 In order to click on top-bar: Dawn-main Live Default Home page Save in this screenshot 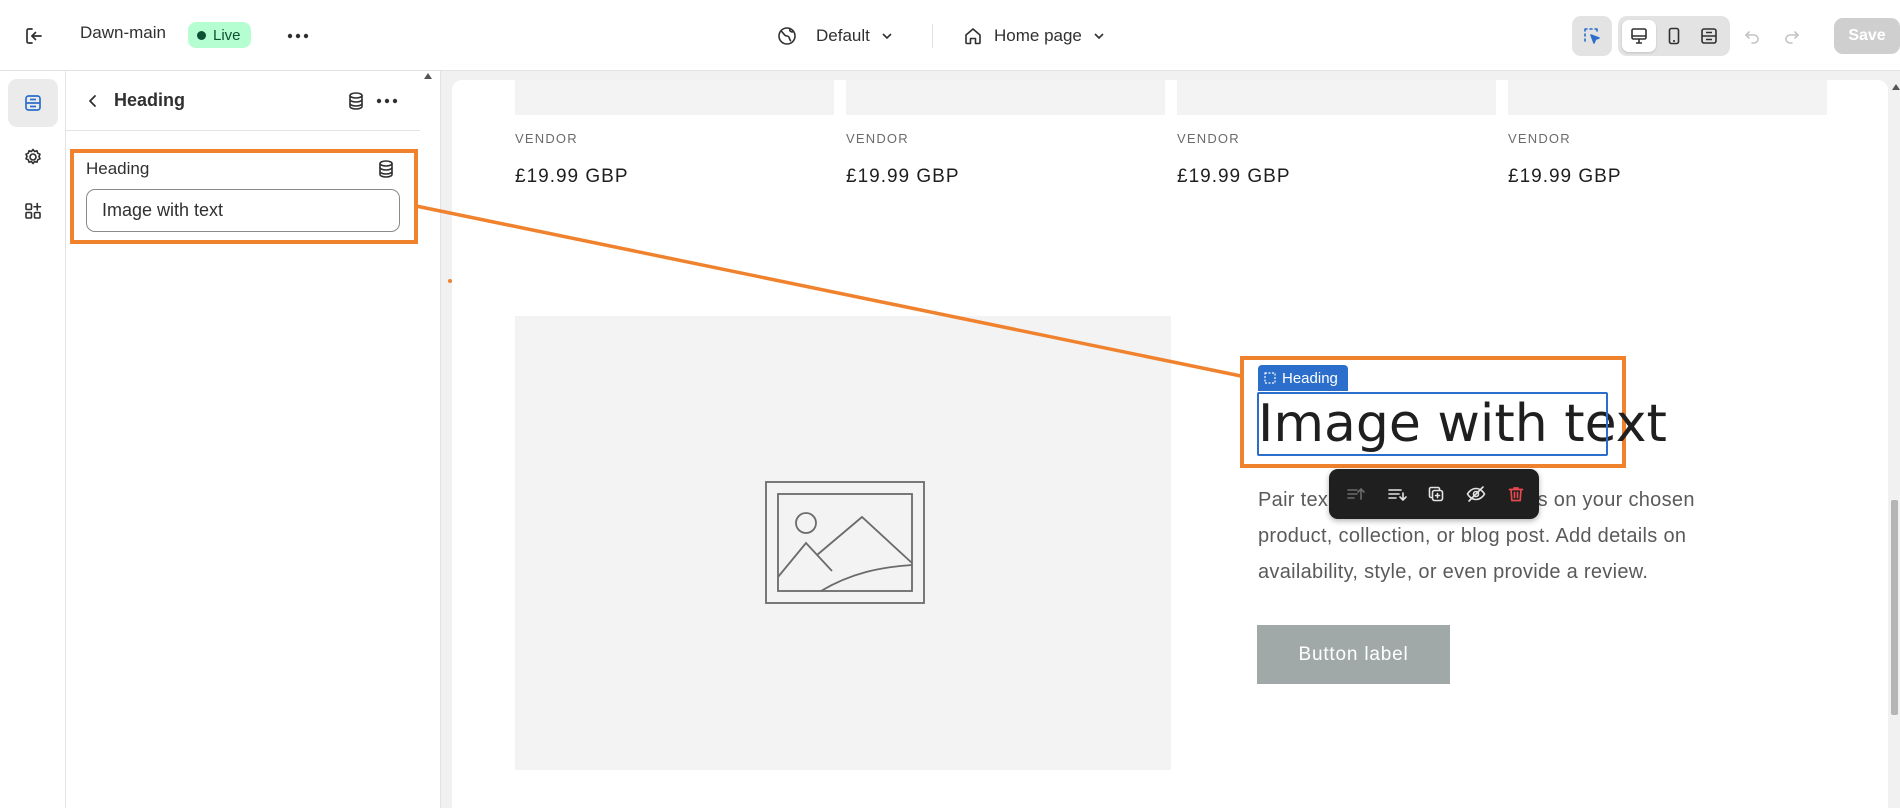, I will do `click(950, 35)`.